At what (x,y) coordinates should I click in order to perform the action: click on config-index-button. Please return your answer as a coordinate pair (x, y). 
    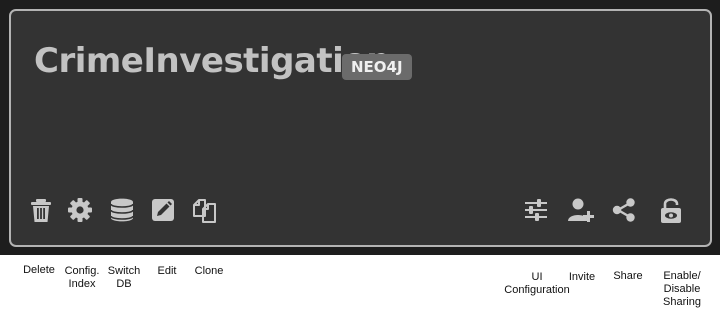
    Looking at the image, I should click on (80, 210).